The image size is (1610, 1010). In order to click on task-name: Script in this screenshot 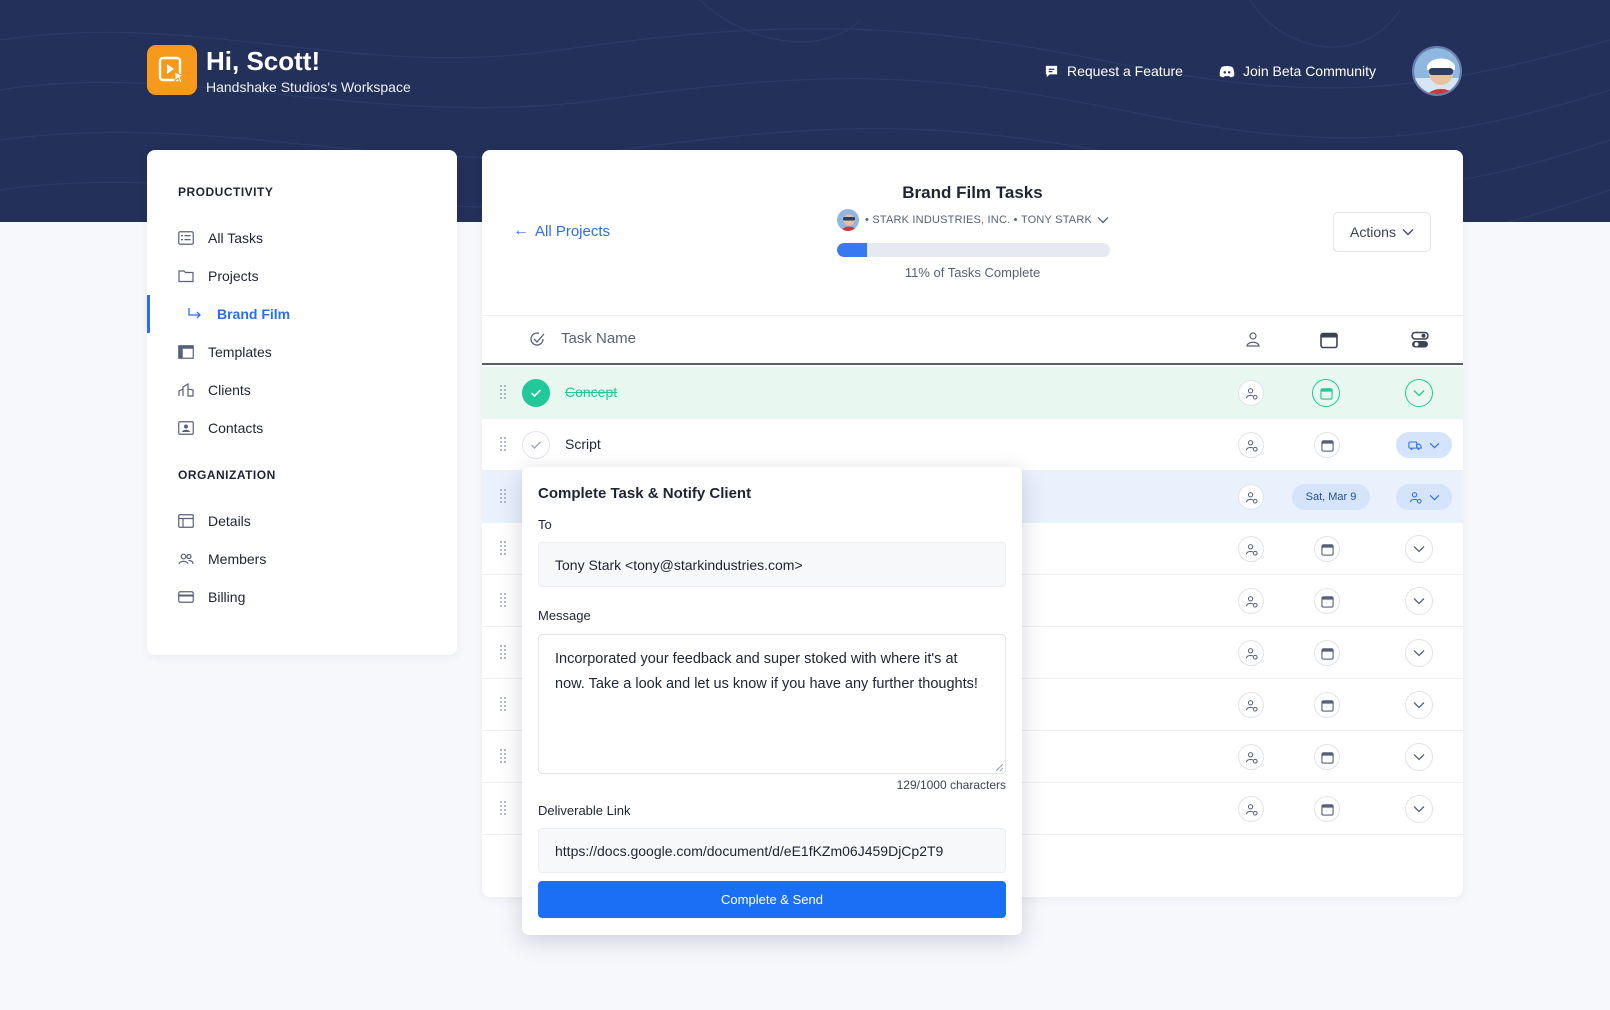, I will do `click(583, 444)`.